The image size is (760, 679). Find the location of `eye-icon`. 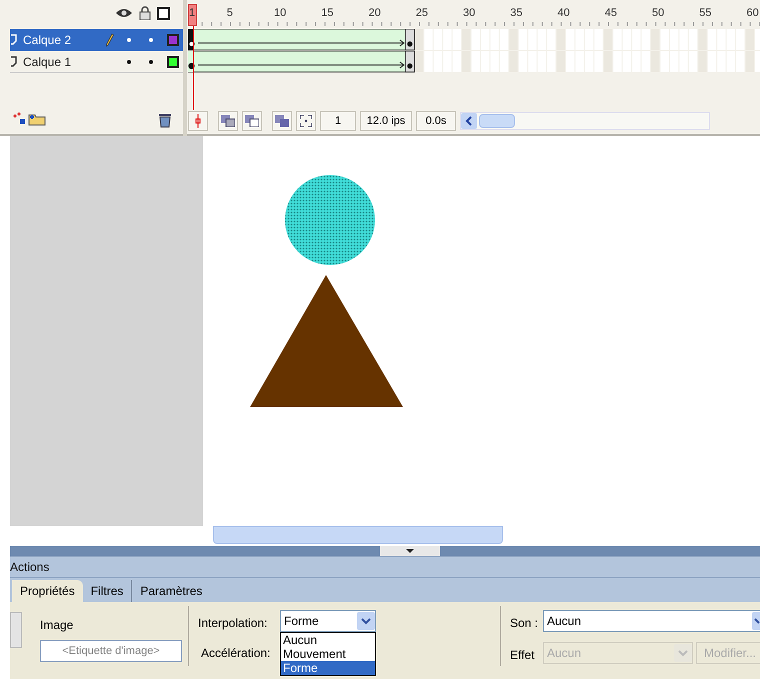

eye-icon is located at coordinates (124, 13).